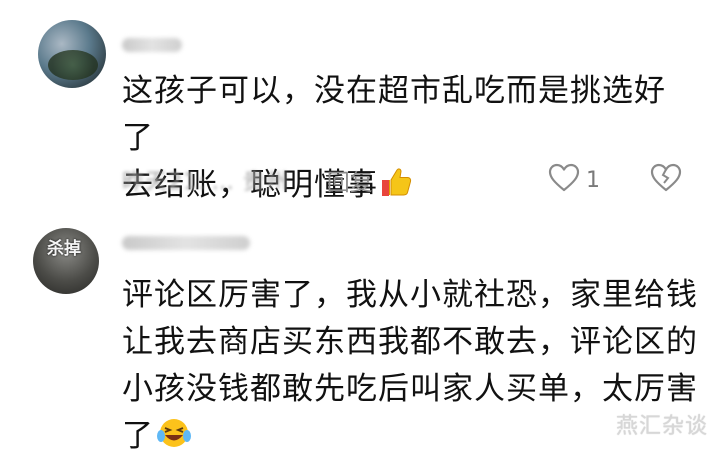 The height and width of the screenshot is (450, 720). Describe the element at coordinates (397, 189) in the screenshot. I see `thumbs-up-icon` at that location.